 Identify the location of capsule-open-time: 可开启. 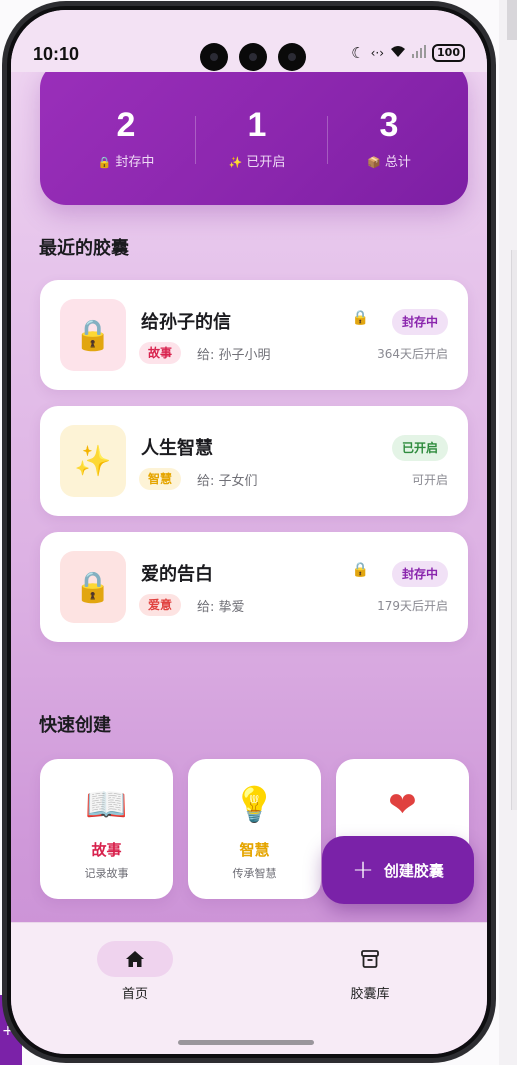
(429, 480).